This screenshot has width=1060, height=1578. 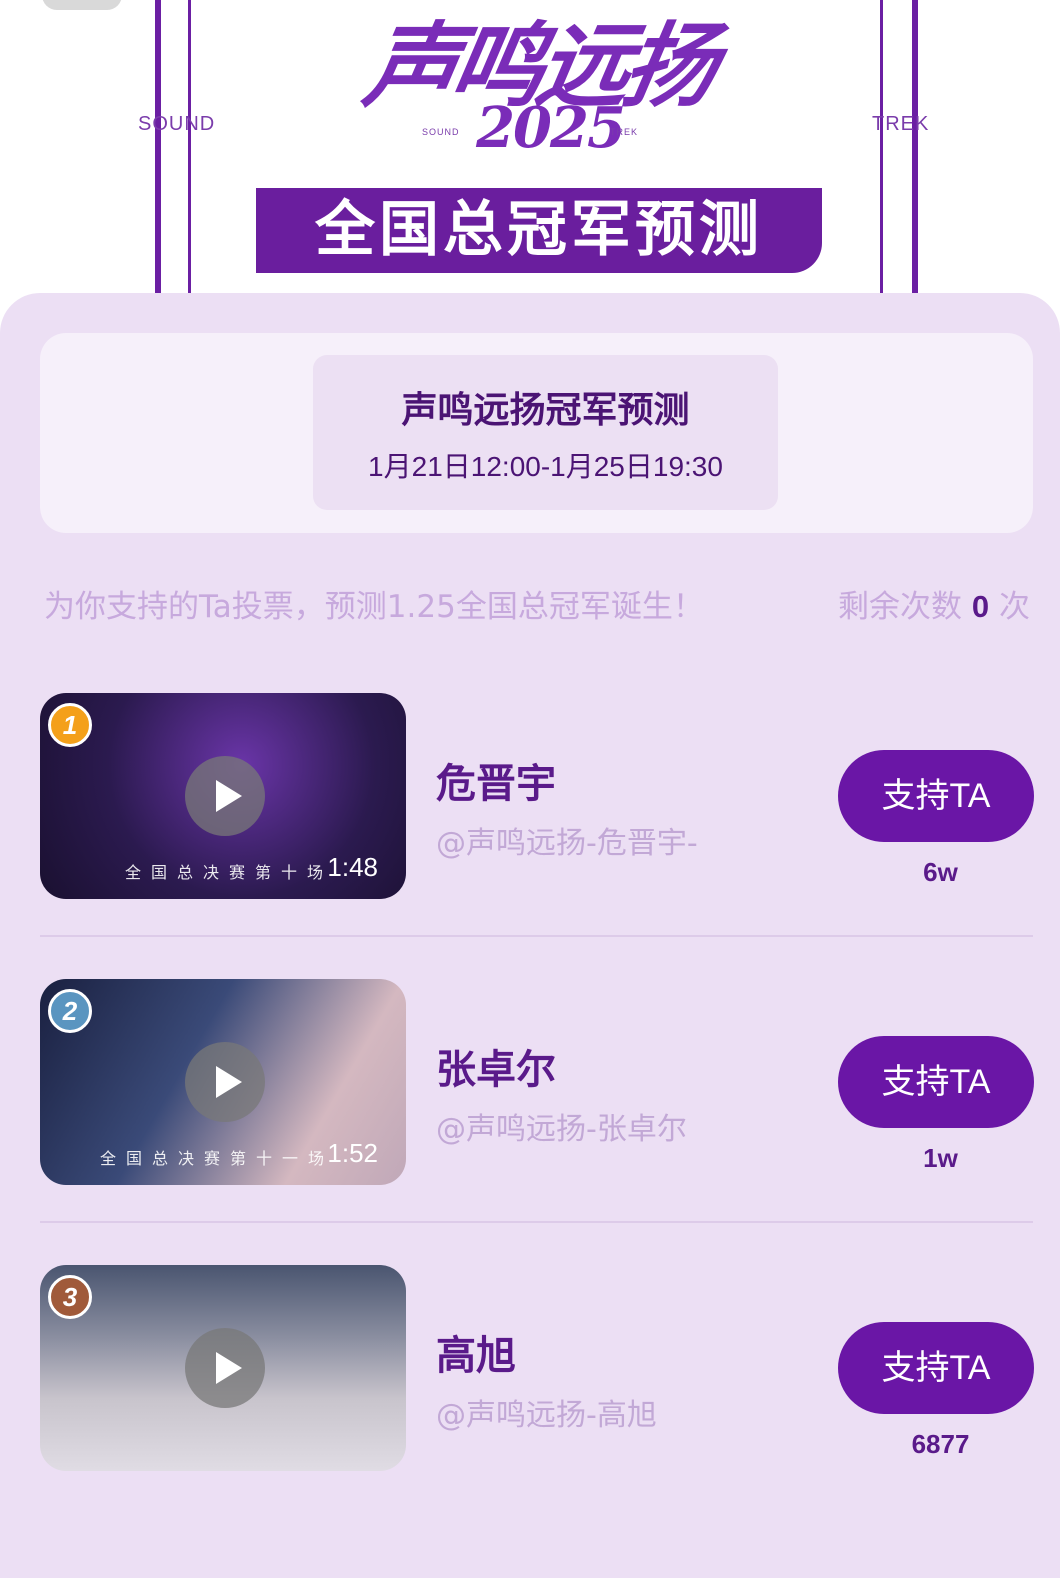 I want to click on video-thumbnail: 2 全国总决赛第十一场 1:52, so click(x=223, y=1082).